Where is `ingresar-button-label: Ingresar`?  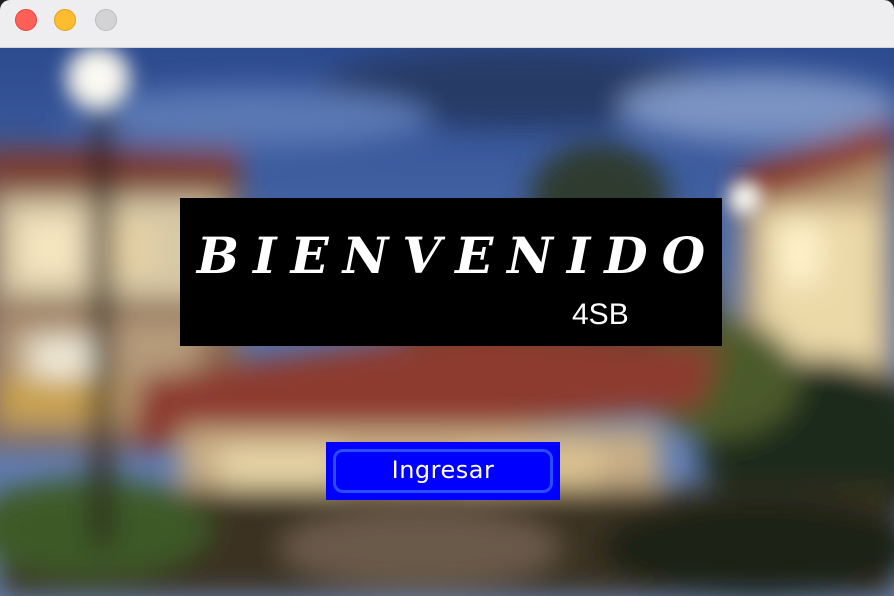
ingresar-button-label: Ingresar is located at coordinates (443, 470).